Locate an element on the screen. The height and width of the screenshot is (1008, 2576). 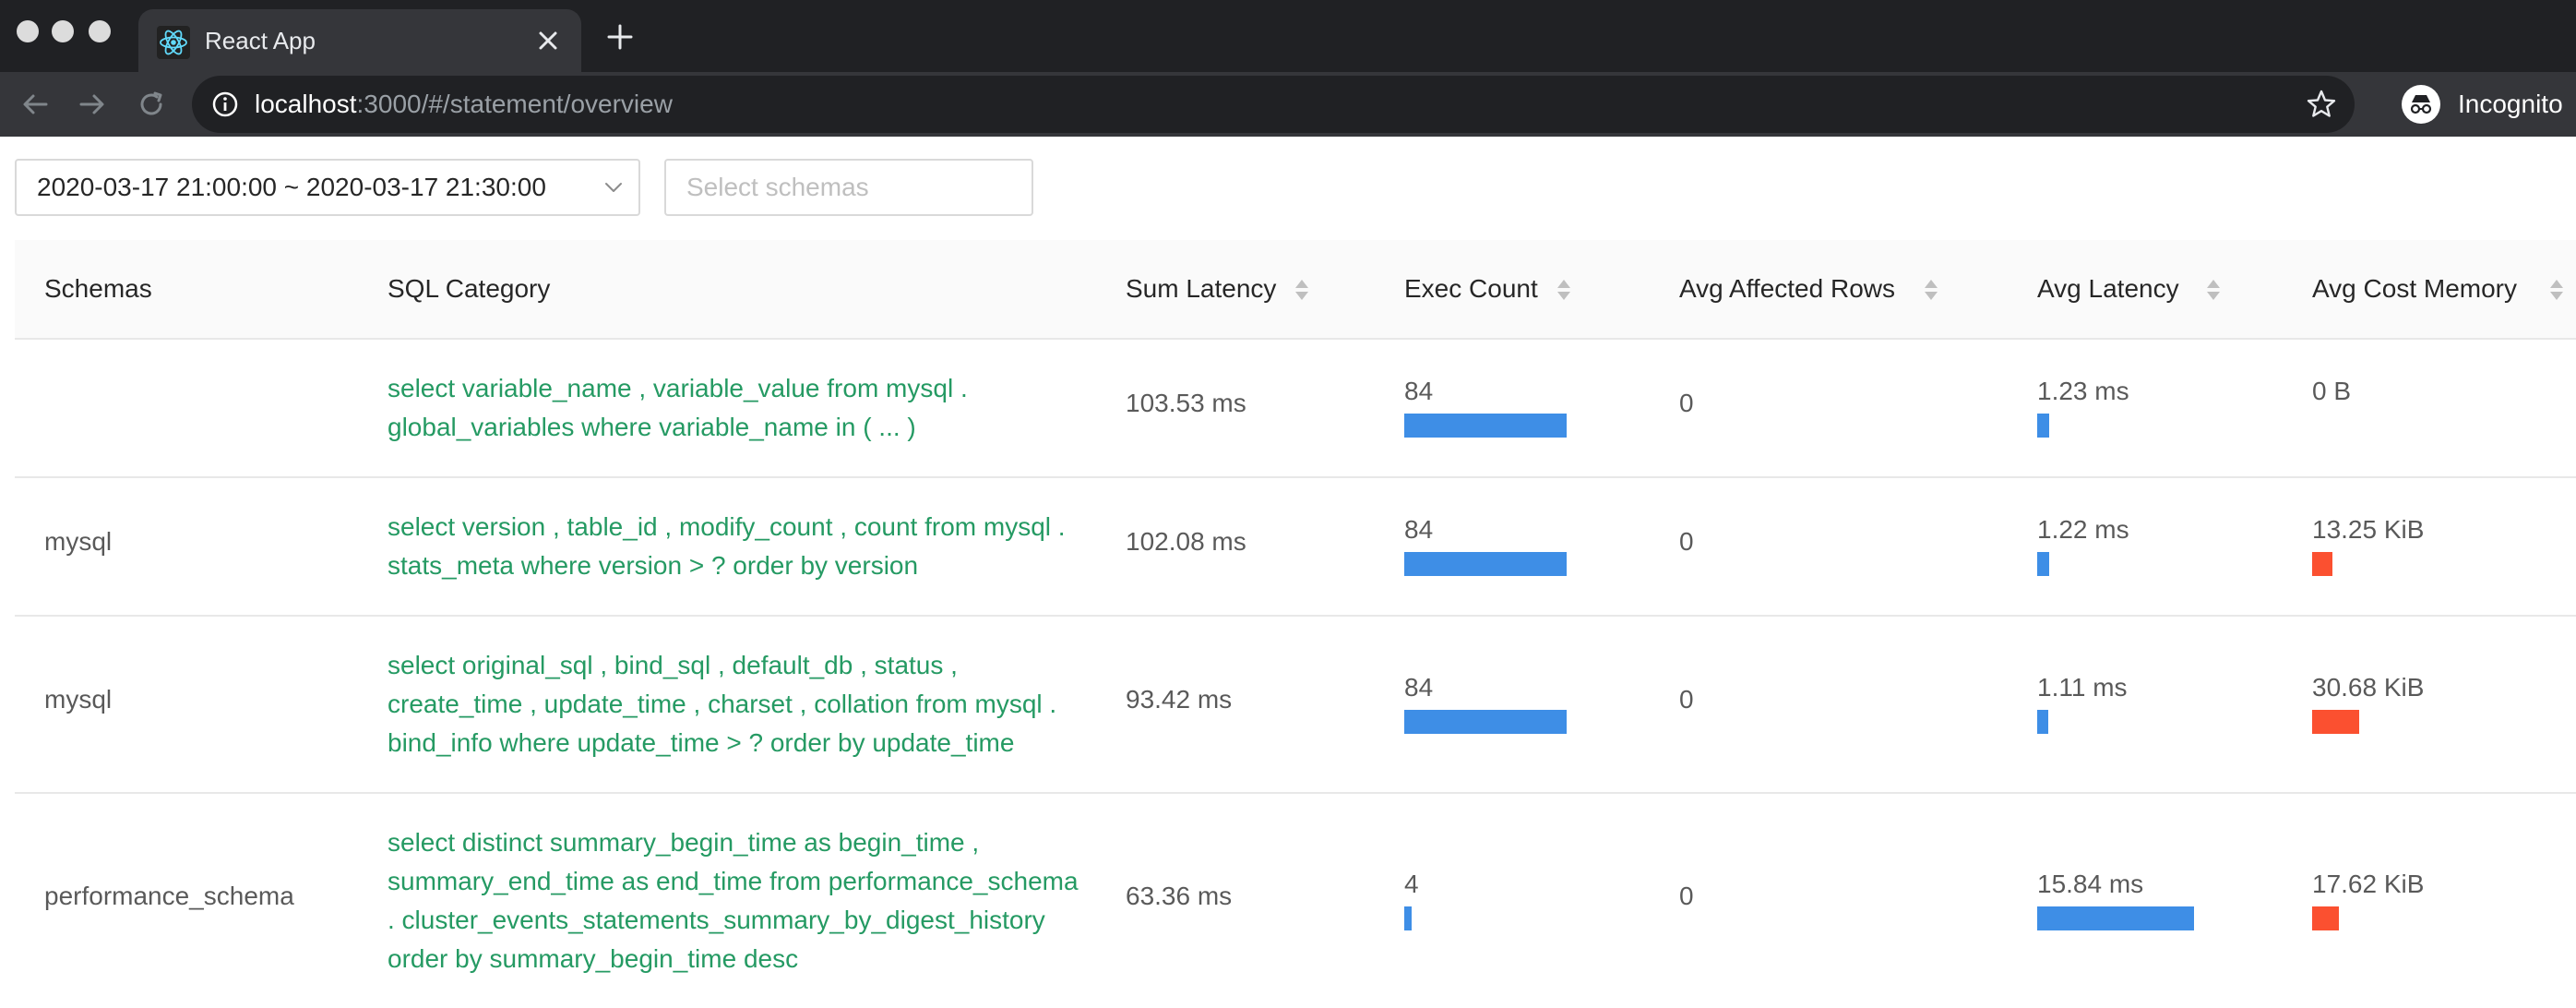
avg-cost-memory-cell: 17.62 KiB is located at coordinates (2368, 884).